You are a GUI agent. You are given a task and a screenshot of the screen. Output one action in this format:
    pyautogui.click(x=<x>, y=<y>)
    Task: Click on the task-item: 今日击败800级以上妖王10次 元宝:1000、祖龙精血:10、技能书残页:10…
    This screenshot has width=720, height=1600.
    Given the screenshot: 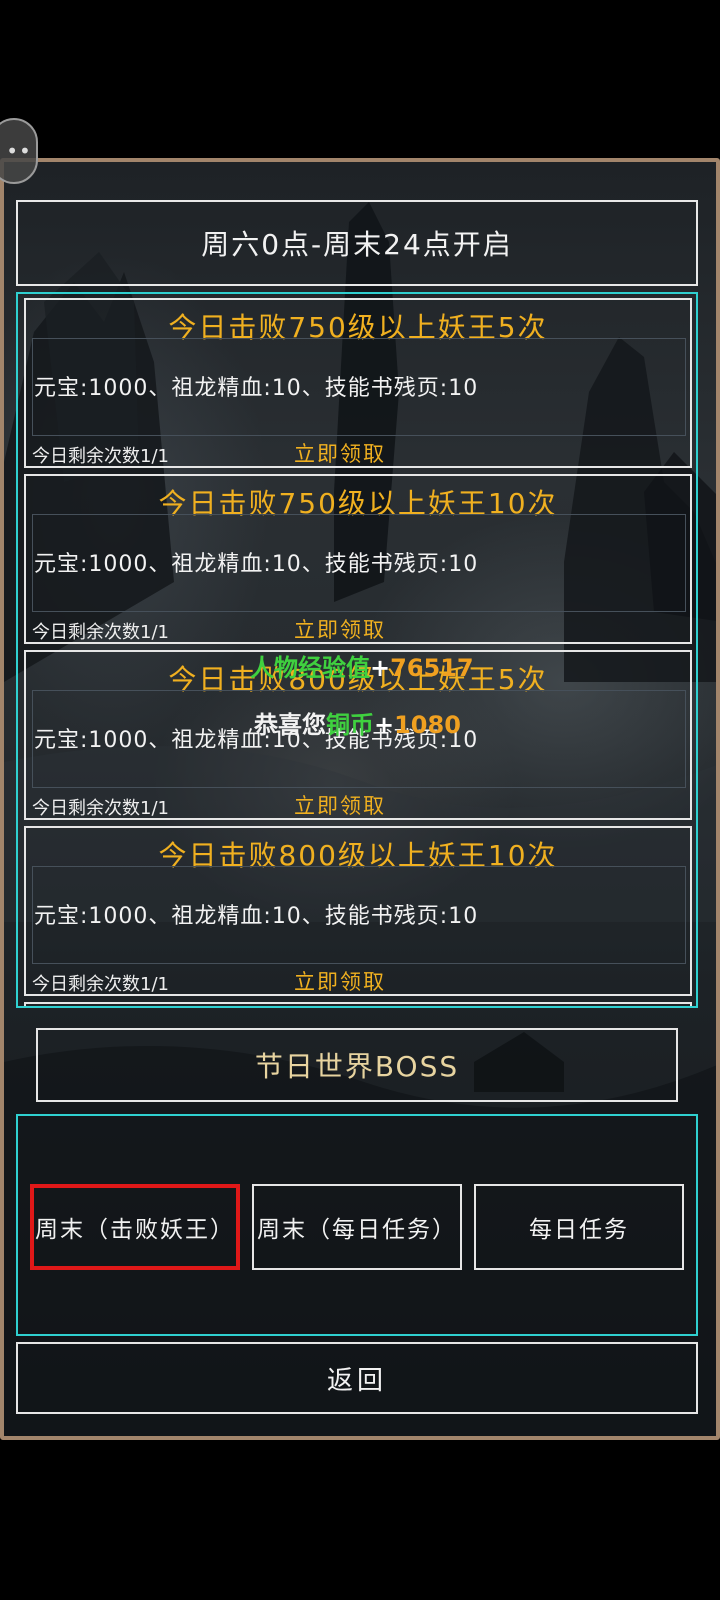 What is the action you would take?
    pyautogui.click(x=358, y=911)
    